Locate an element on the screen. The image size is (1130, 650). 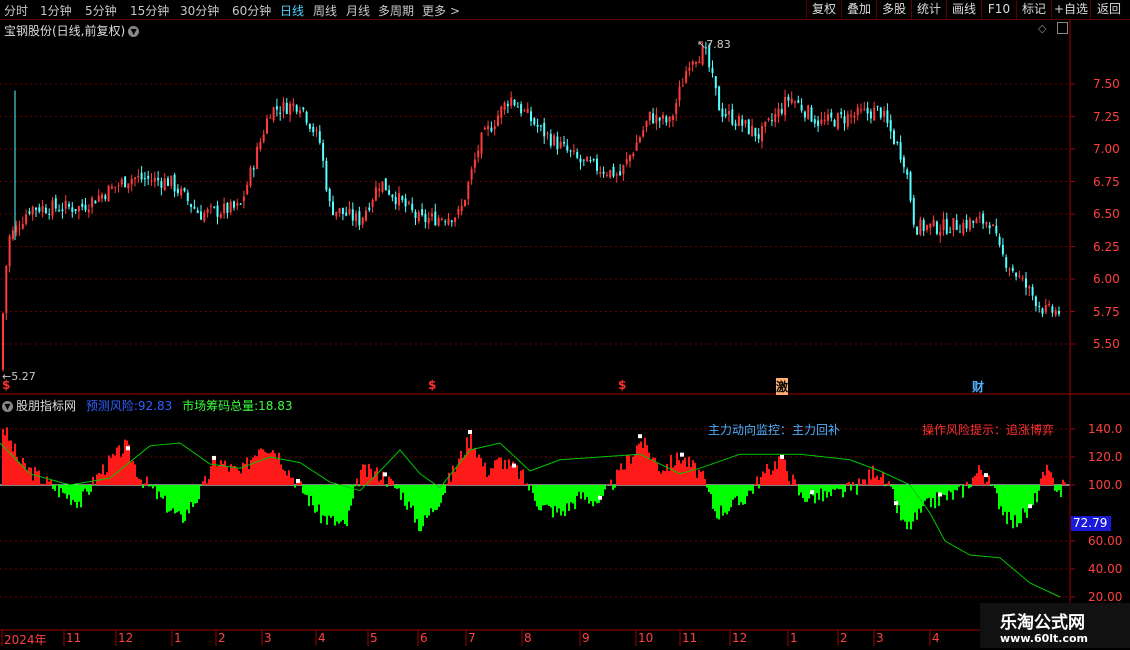
signal-marker is located at coordinates (128, 448).